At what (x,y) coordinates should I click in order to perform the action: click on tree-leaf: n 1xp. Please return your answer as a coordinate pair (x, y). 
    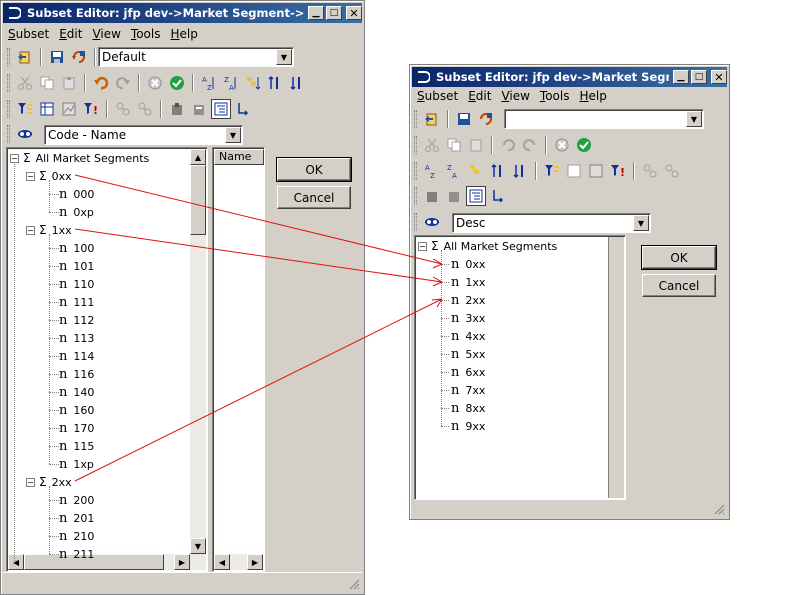
    Looking at the image, I should click on (76, 464).